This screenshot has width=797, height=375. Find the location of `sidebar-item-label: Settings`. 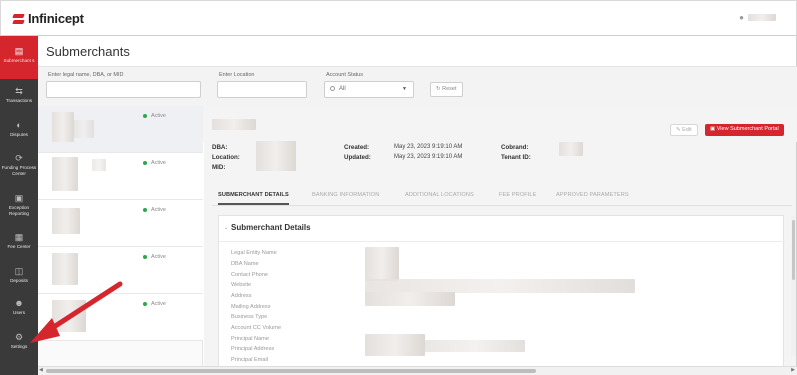

sidebar-item-label: Settings is located at coordinates (19, 346).